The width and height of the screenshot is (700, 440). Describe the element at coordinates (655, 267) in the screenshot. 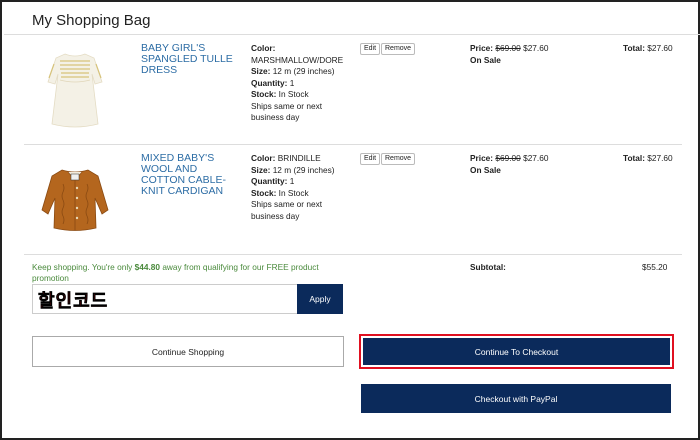

I see `subtotal-value: $55.20` at that location.